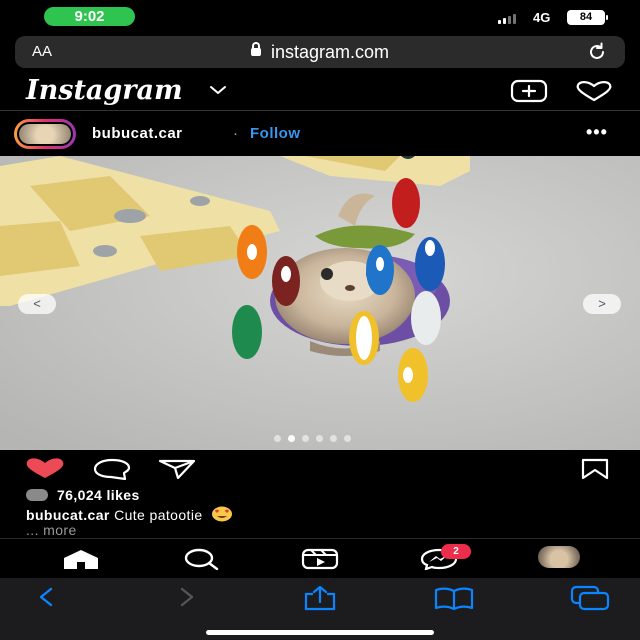 This screenshot has width=640, height=640. I want to click on home-indicator, so click(320, 632).